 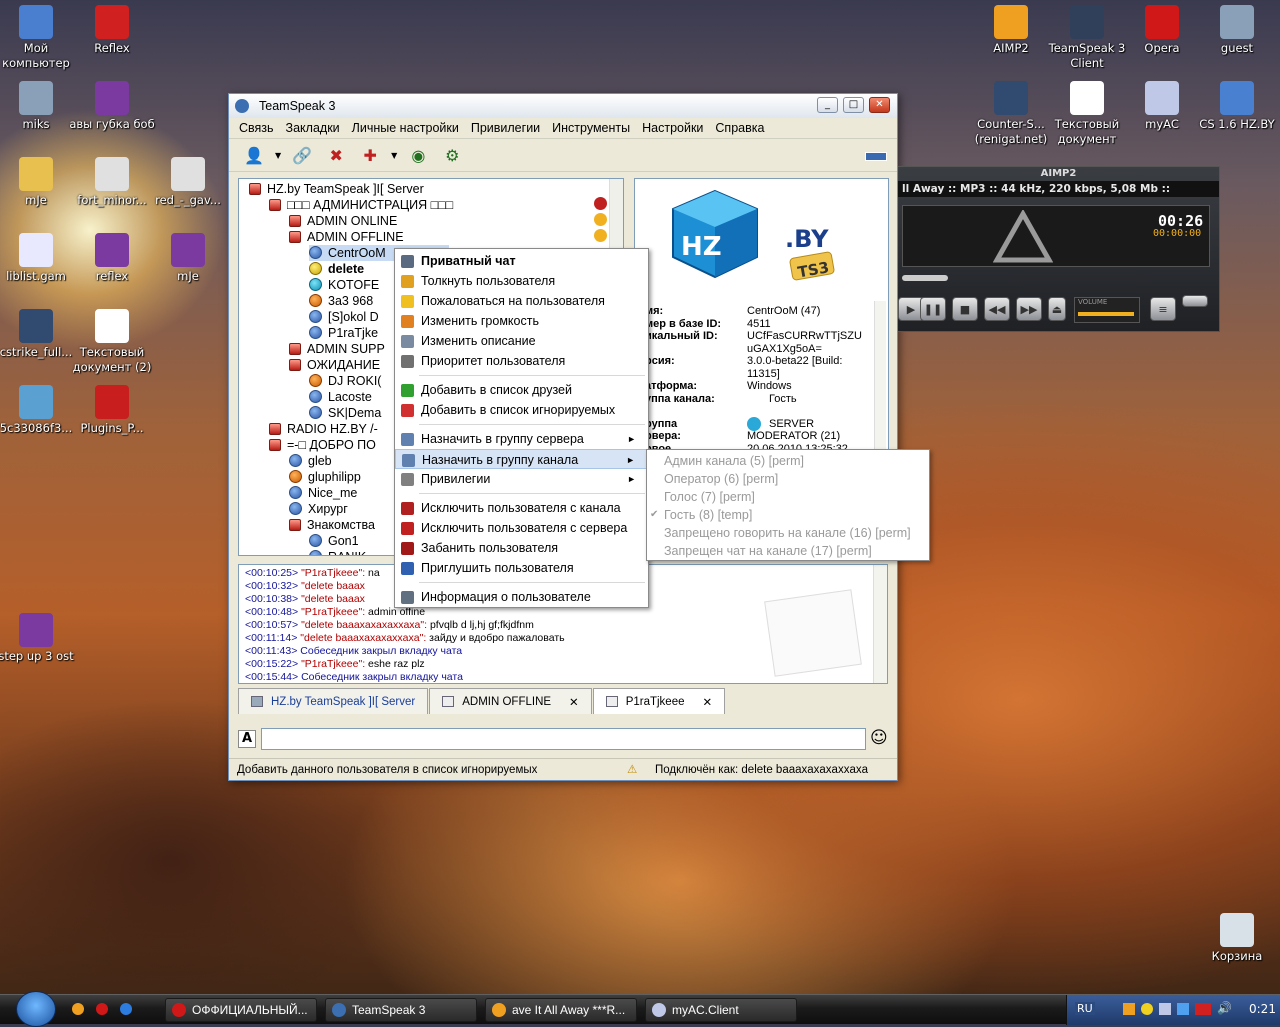 I want to click on chat-tab: P1raTjkeee ✕, so click(x=659, y=701).